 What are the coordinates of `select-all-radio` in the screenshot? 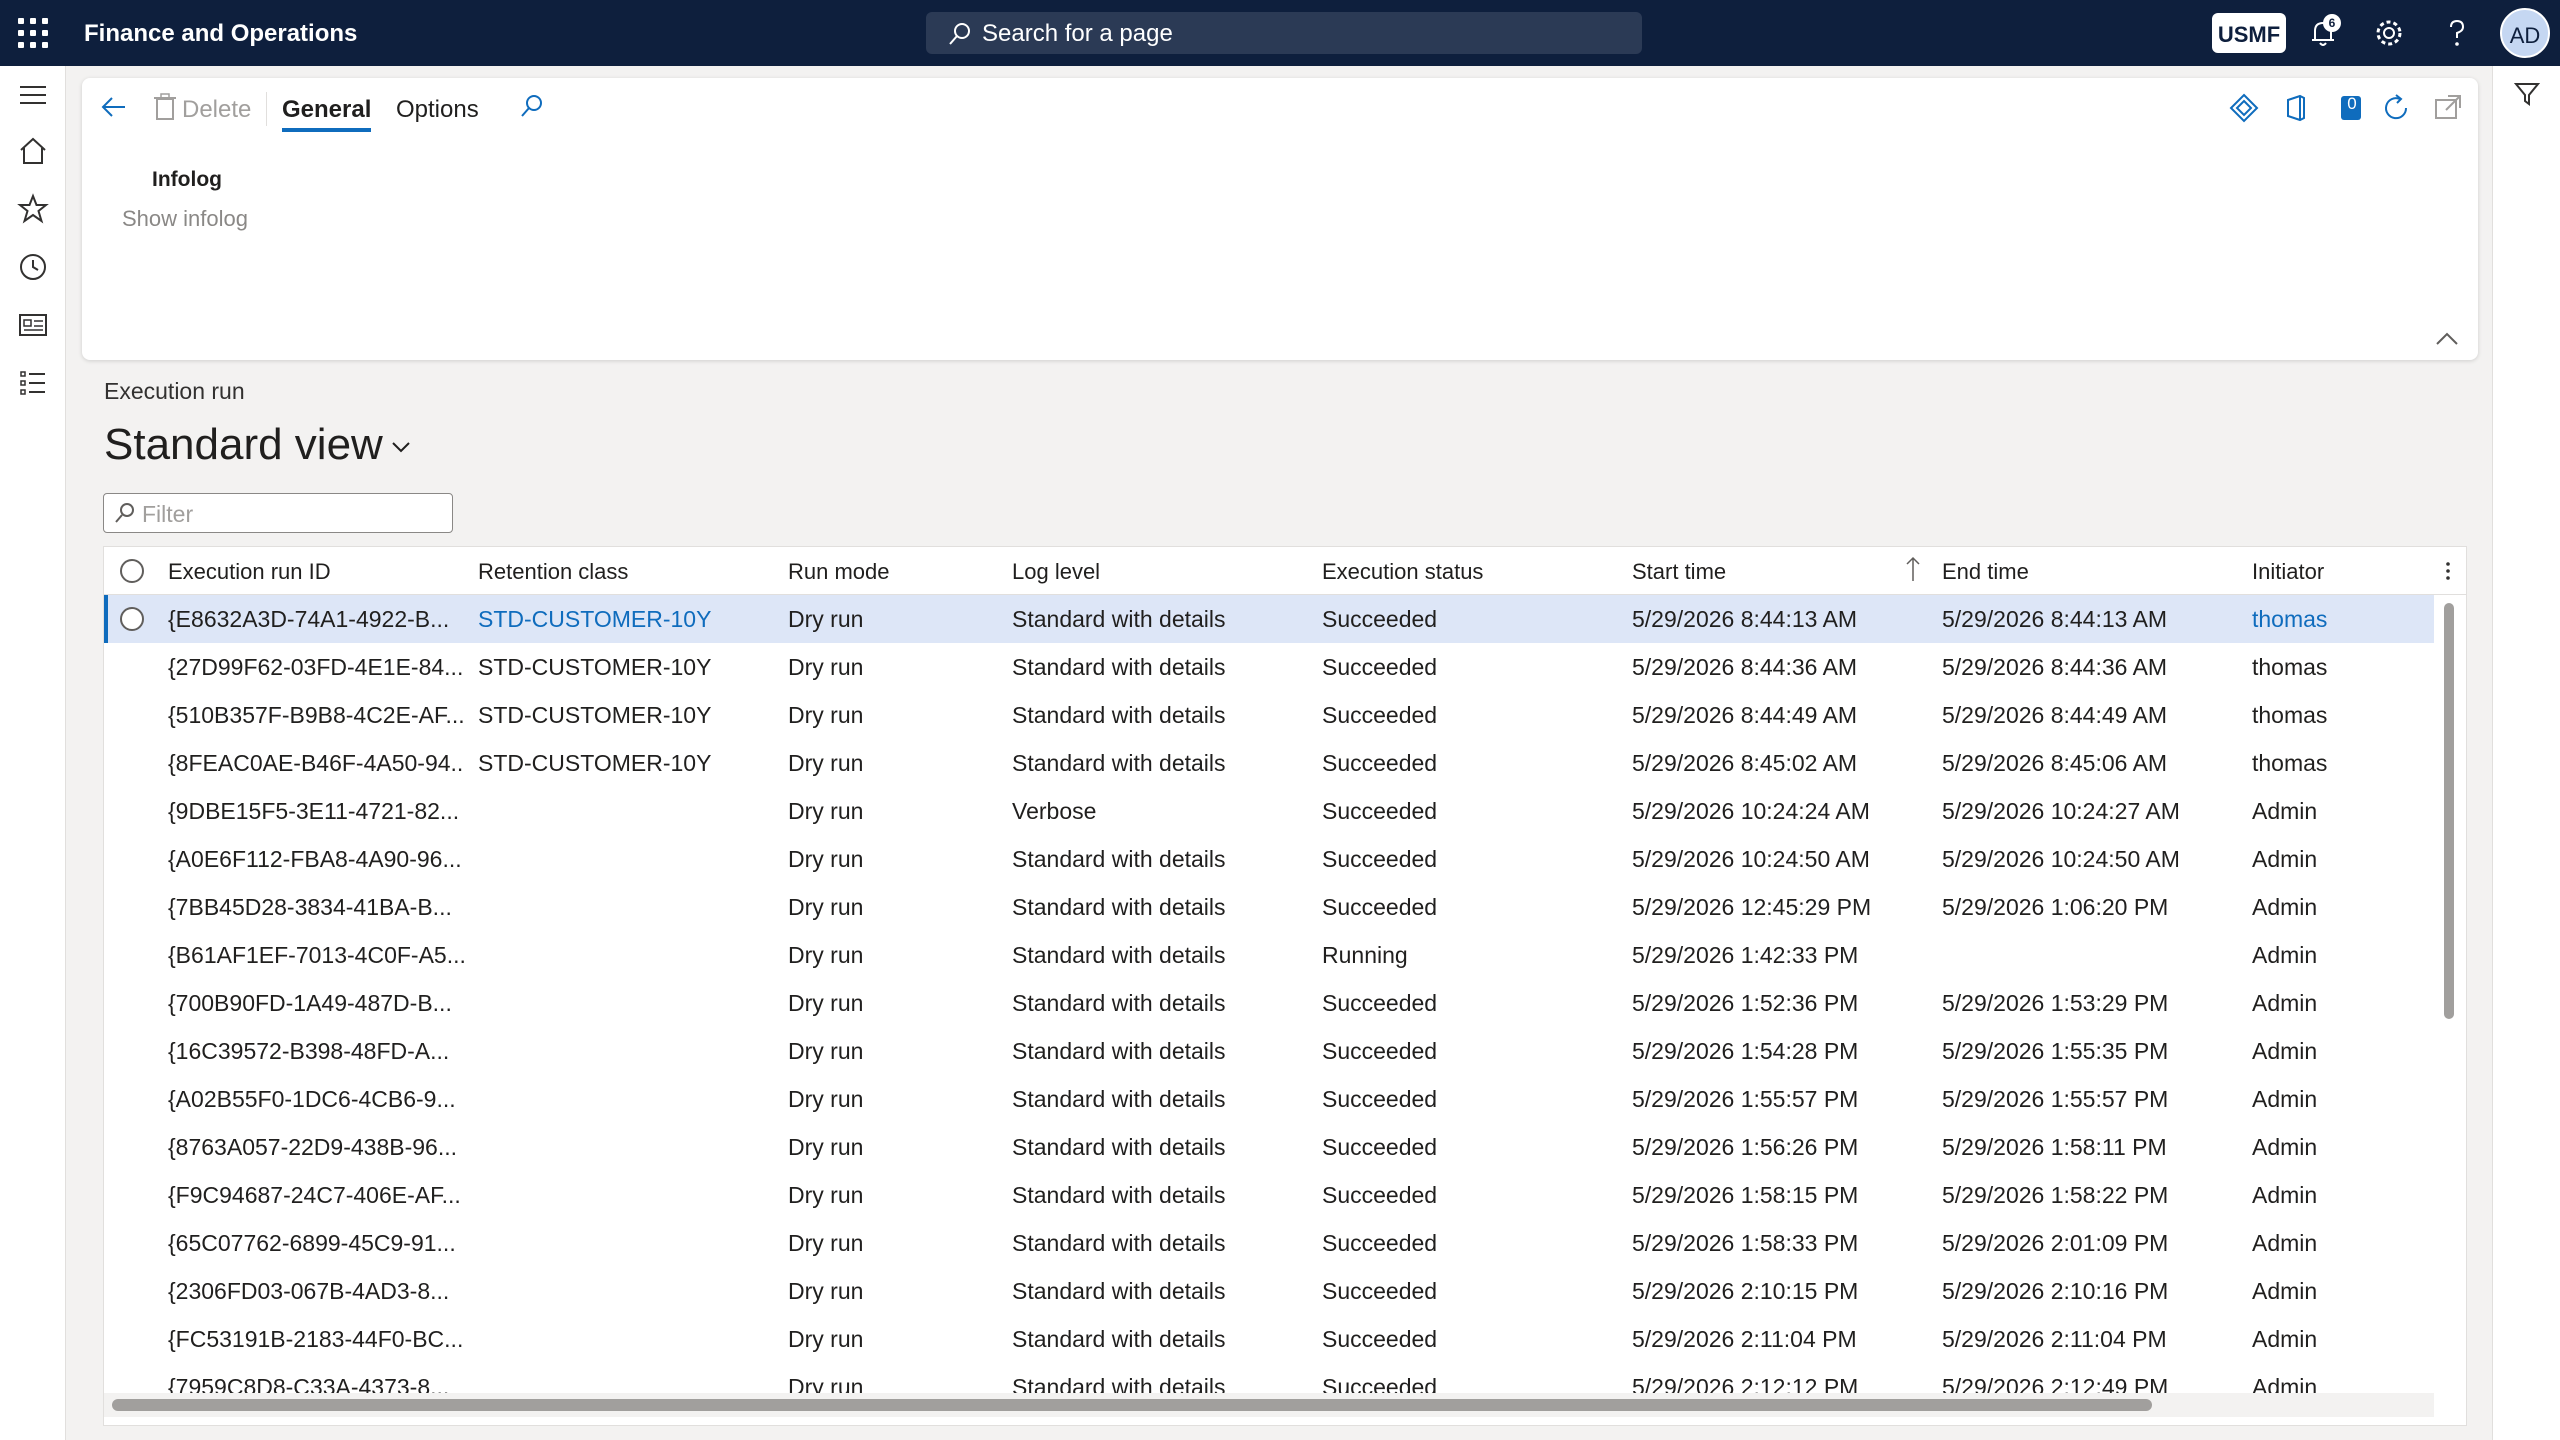 It's located at (132, 571).